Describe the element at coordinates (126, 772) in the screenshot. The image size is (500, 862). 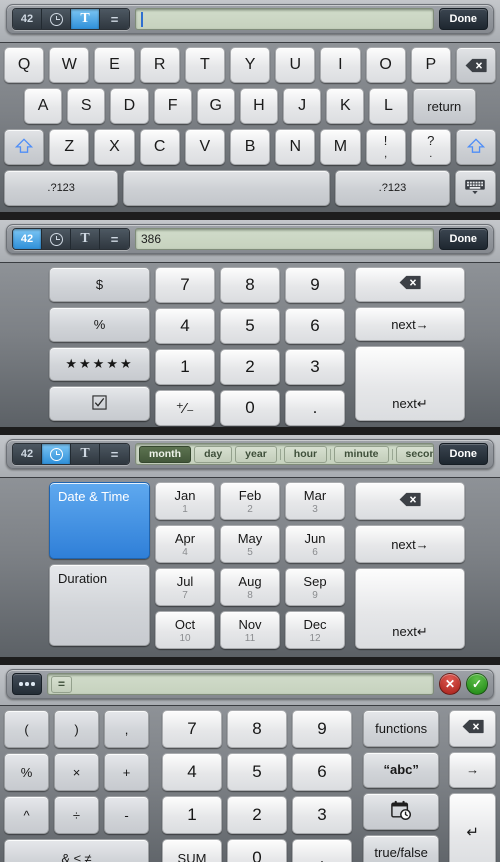
I see `operator-key-plus: +` at that location.